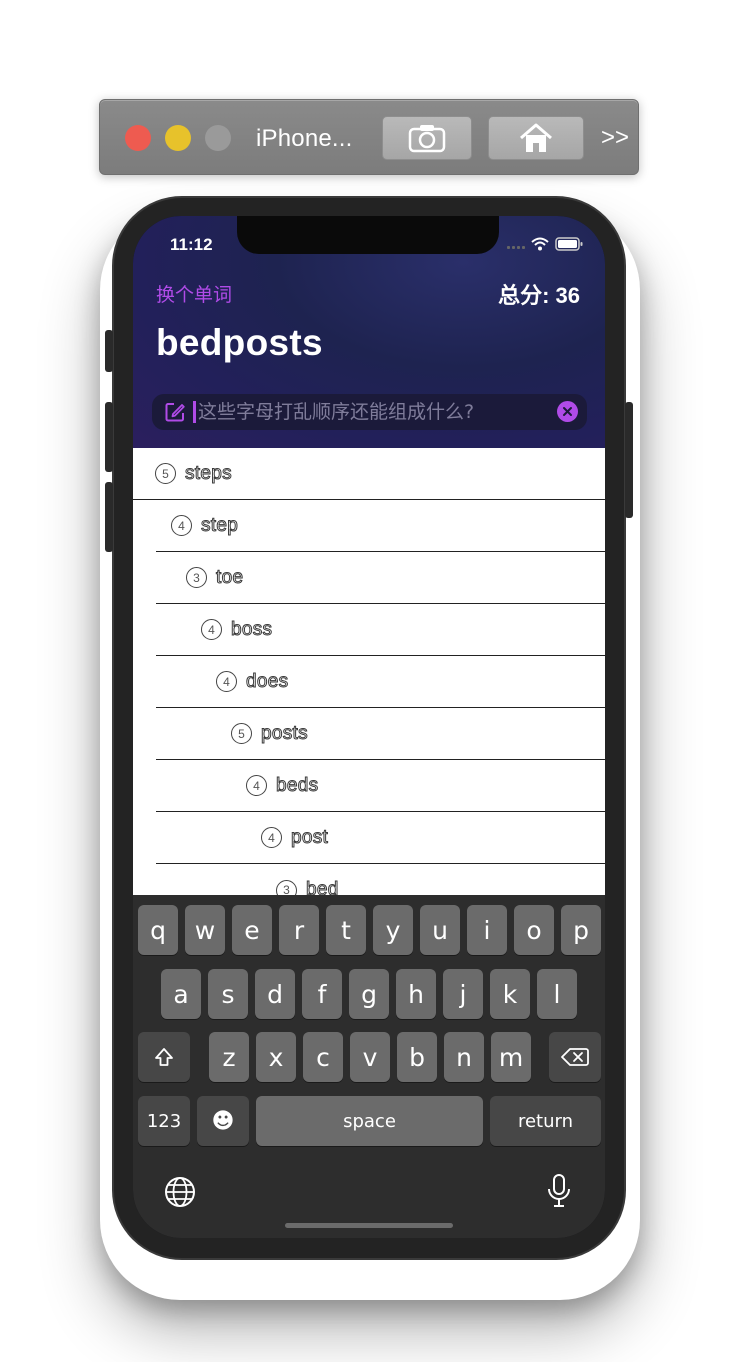 The image size is (738, 1362). What do you see at coordinates (158, 930) in the screenshot?
I see `key-q: q` at bounding box center [158, 930].